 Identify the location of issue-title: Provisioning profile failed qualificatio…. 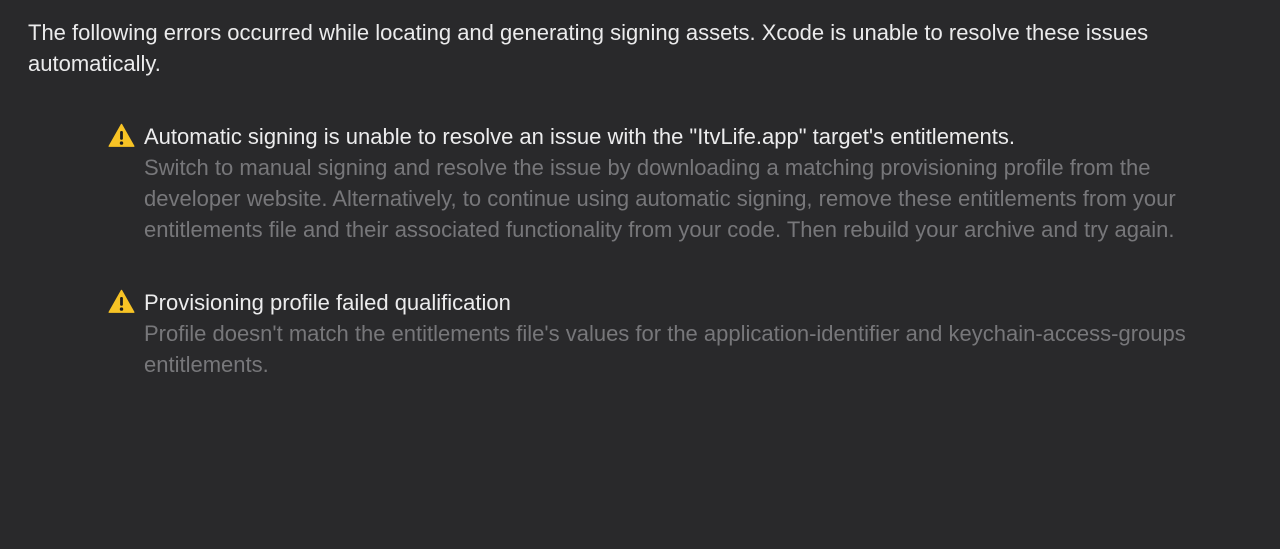
(327, 302).